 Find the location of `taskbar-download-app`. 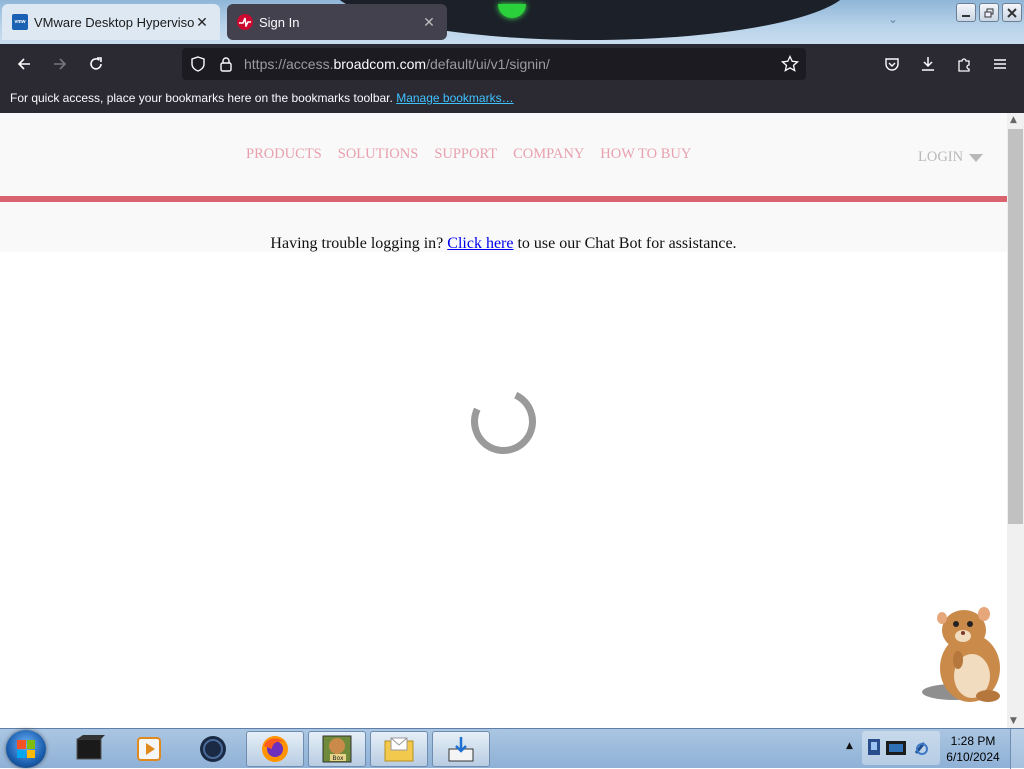

taskbar-download-app is located at coordinates (461, 749).